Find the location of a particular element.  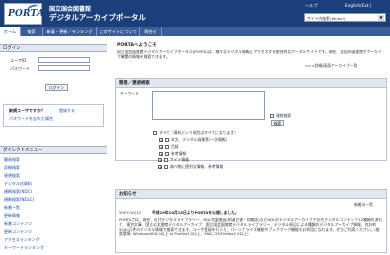

all-checkbox-label: すべて（資料という項目はすべてになります） is located at coordinates (198, 132).